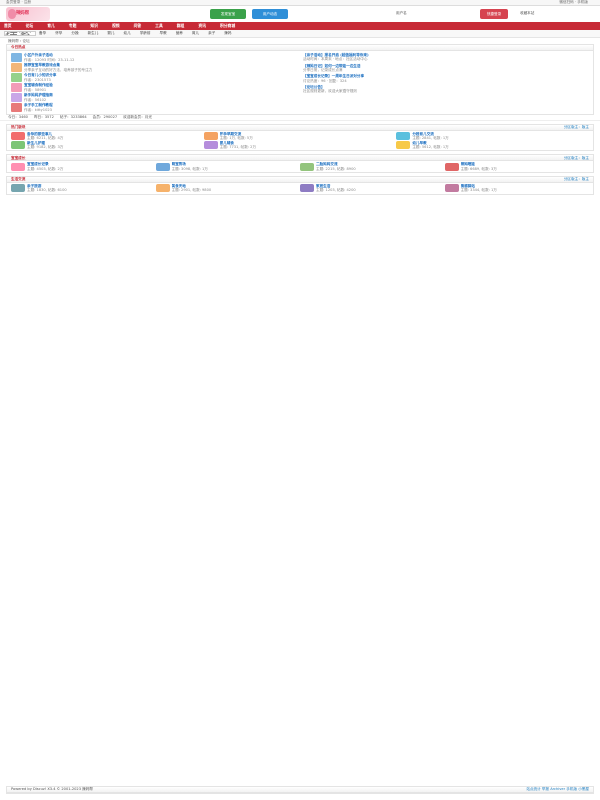 The image size is (600, 800). Describe the element at coordinates (270, 14) in the screenshot. I see `activity-button: 用户动态` at that location.